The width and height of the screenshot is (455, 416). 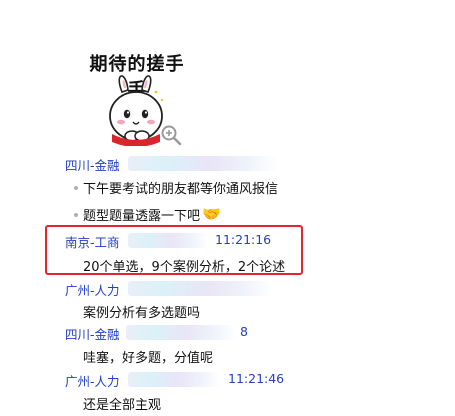 I want to click on message-time: 8, so click(x=244, y=331).